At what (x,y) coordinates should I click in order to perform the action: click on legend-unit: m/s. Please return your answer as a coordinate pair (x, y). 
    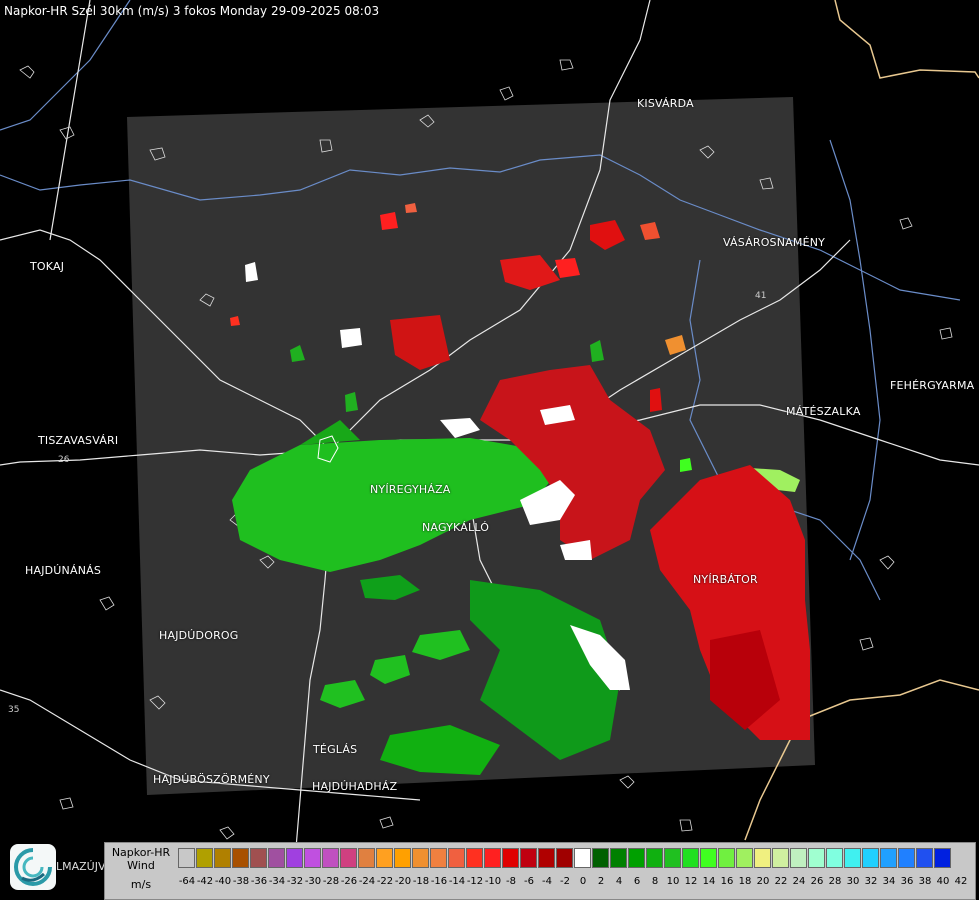
    Looking at the image, I should click on (141, 884).